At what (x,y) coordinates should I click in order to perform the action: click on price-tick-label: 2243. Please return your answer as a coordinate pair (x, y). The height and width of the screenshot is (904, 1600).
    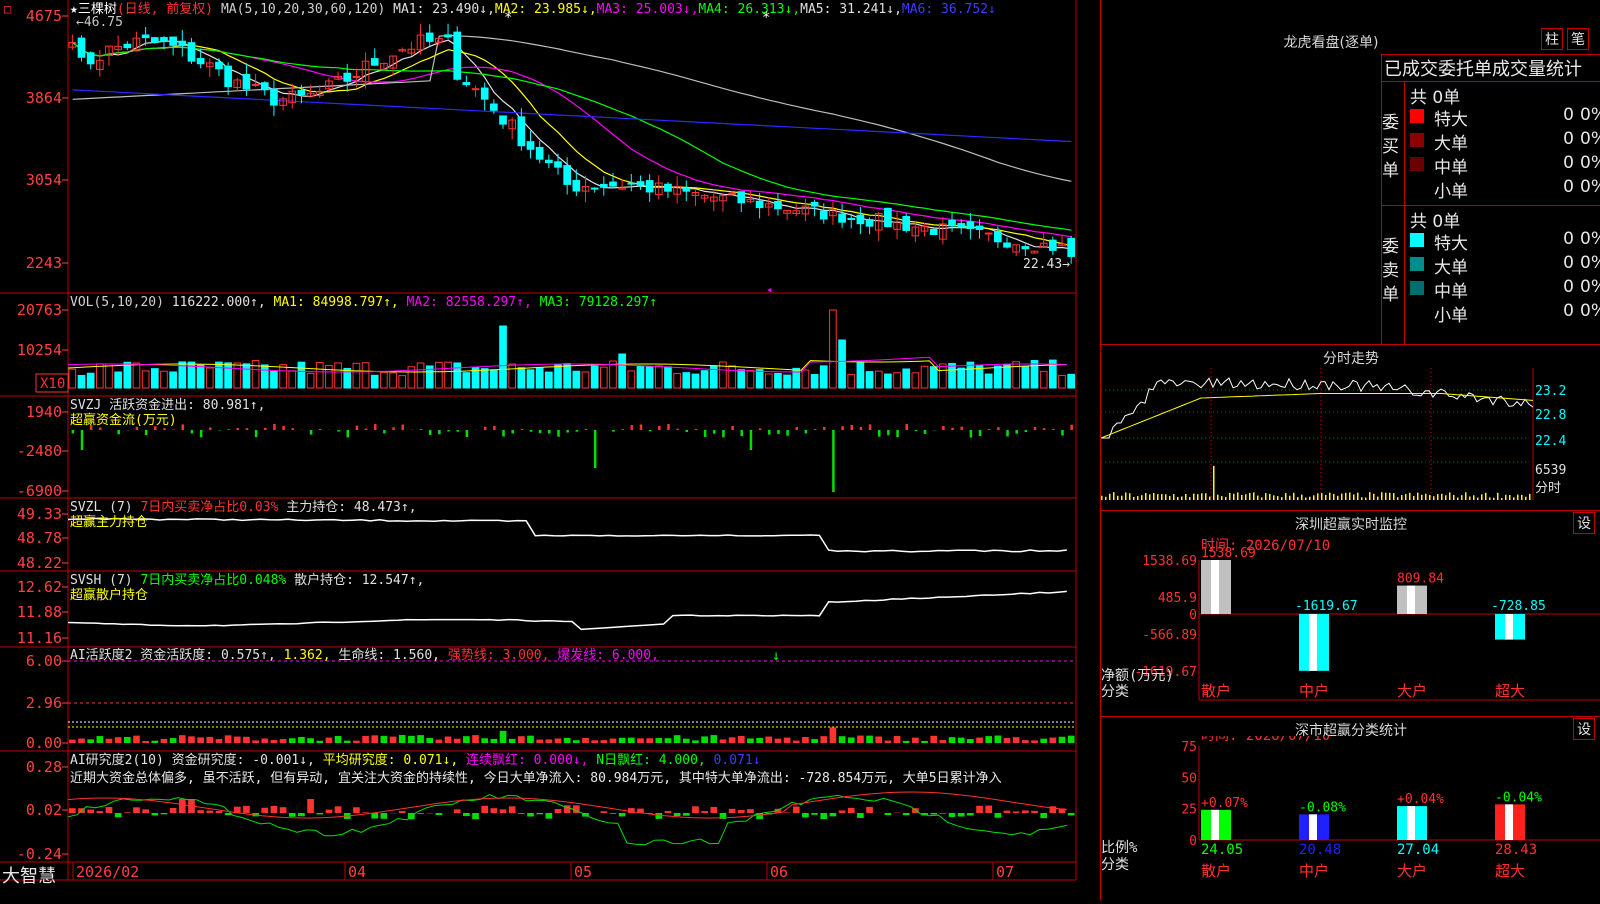
    Looking at the image, I should click on (44, 263).